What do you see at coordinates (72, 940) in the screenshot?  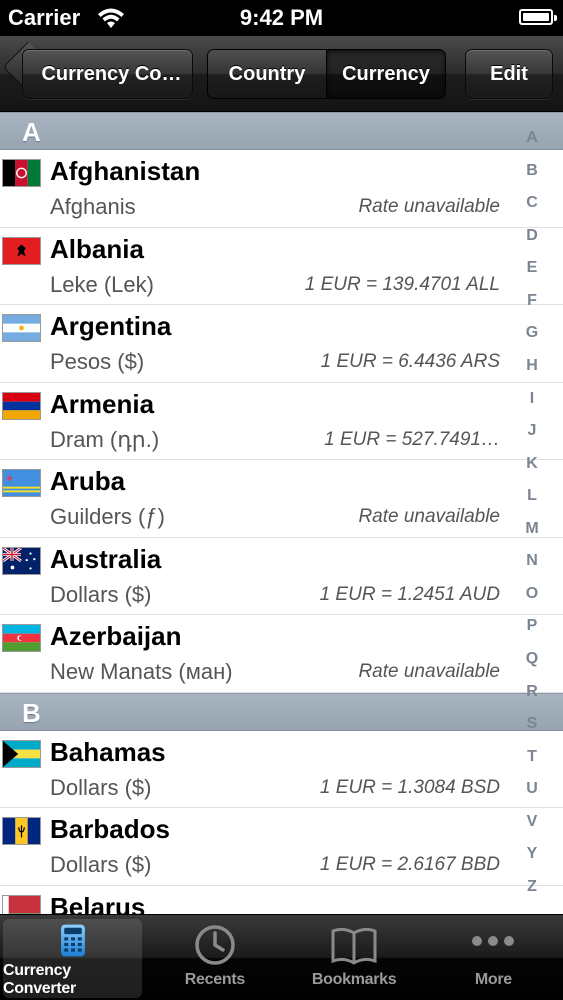 I see `calculator-icon` at bounding box center [72, 940].